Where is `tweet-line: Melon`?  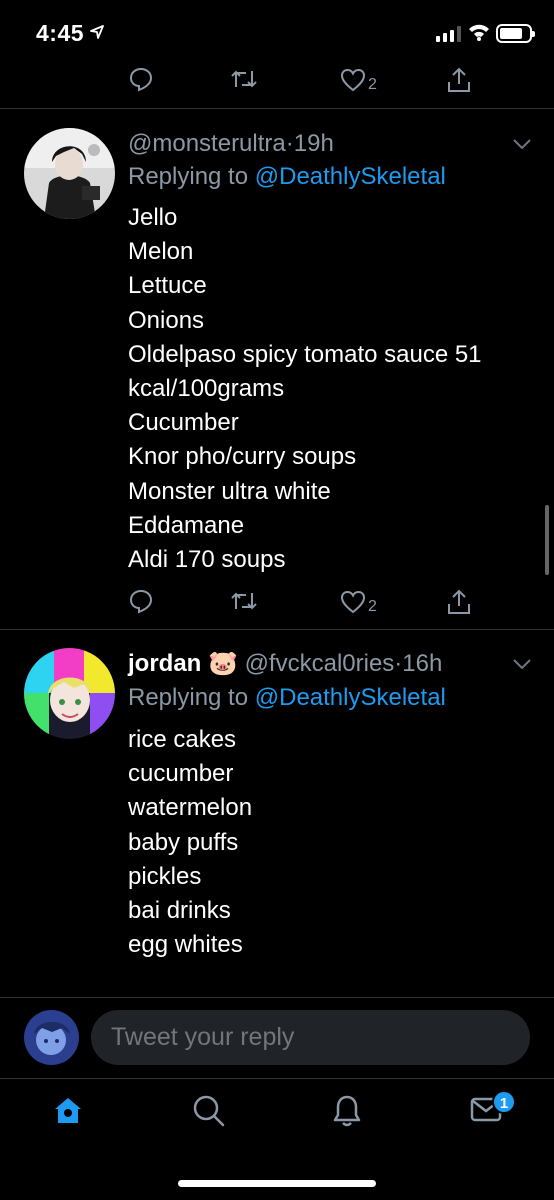
tweet-line: Melon is located at coordinates (161, 252).